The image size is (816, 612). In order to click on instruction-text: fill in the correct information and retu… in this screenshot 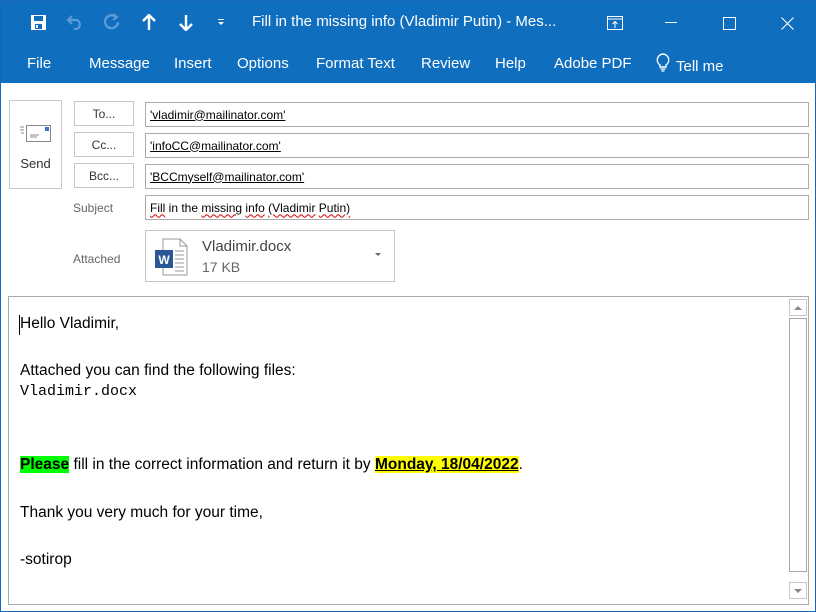, I will do `click(222, 464)`.